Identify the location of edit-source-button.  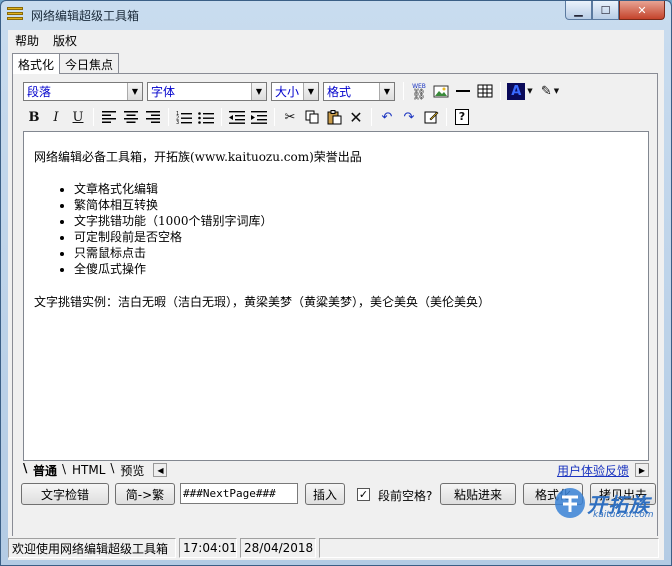
(431, 117).